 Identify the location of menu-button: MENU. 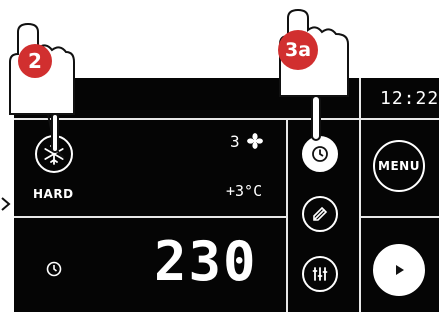
(399, 166).